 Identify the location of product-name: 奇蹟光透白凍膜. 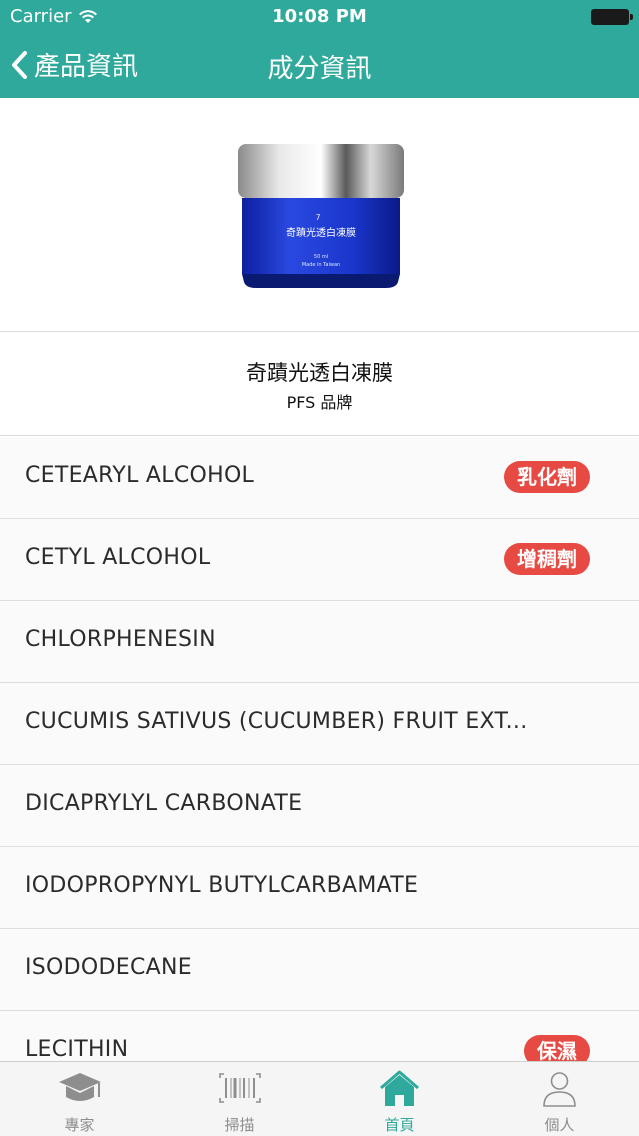
(319, 373).